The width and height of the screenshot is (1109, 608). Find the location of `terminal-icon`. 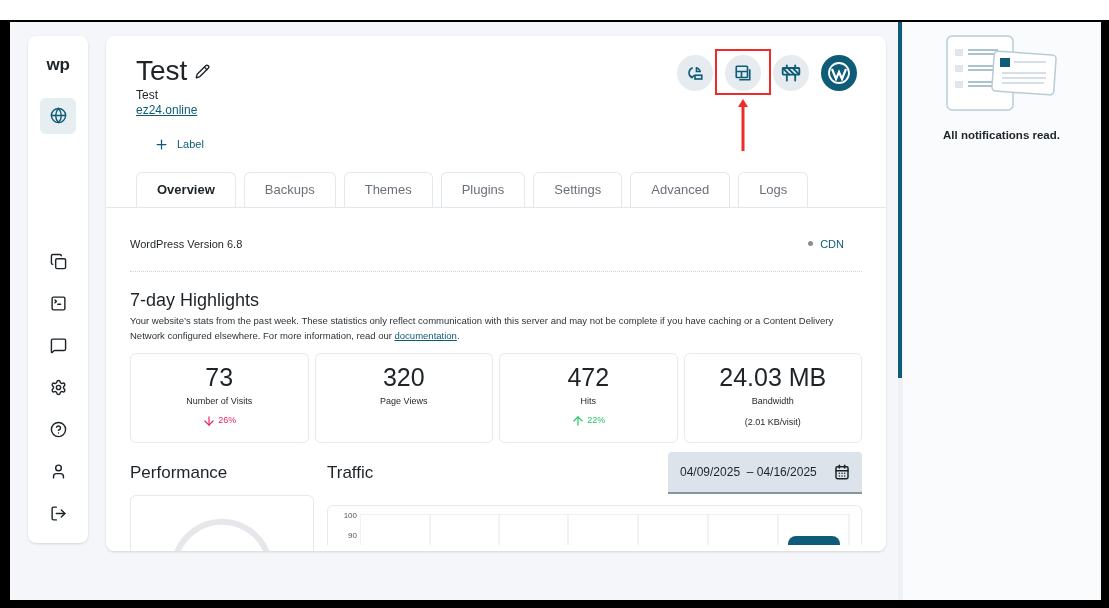

terminal-icon is located at coordinates (58, 303).